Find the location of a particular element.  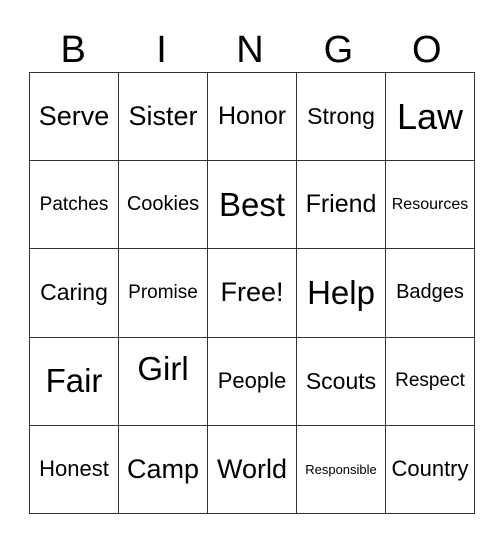

bingo-cell: Best is located at coordinates (252, 205).